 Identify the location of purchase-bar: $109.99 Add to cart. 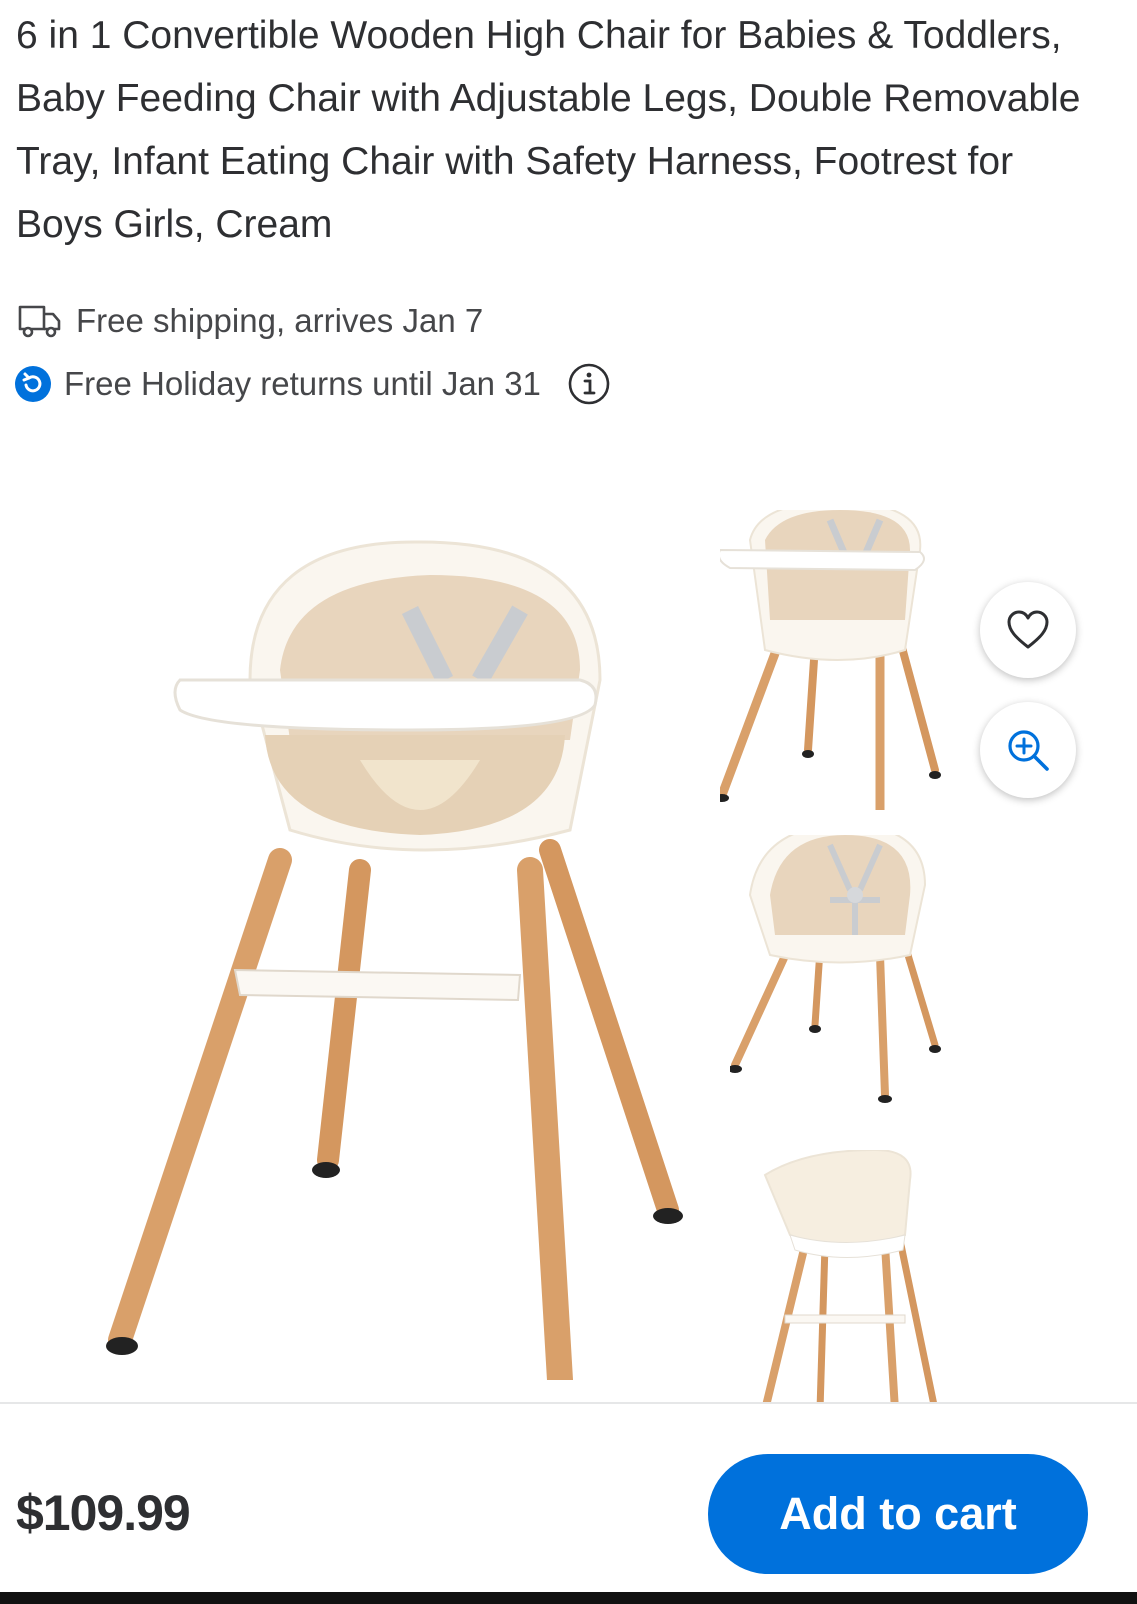
(568, 1497).